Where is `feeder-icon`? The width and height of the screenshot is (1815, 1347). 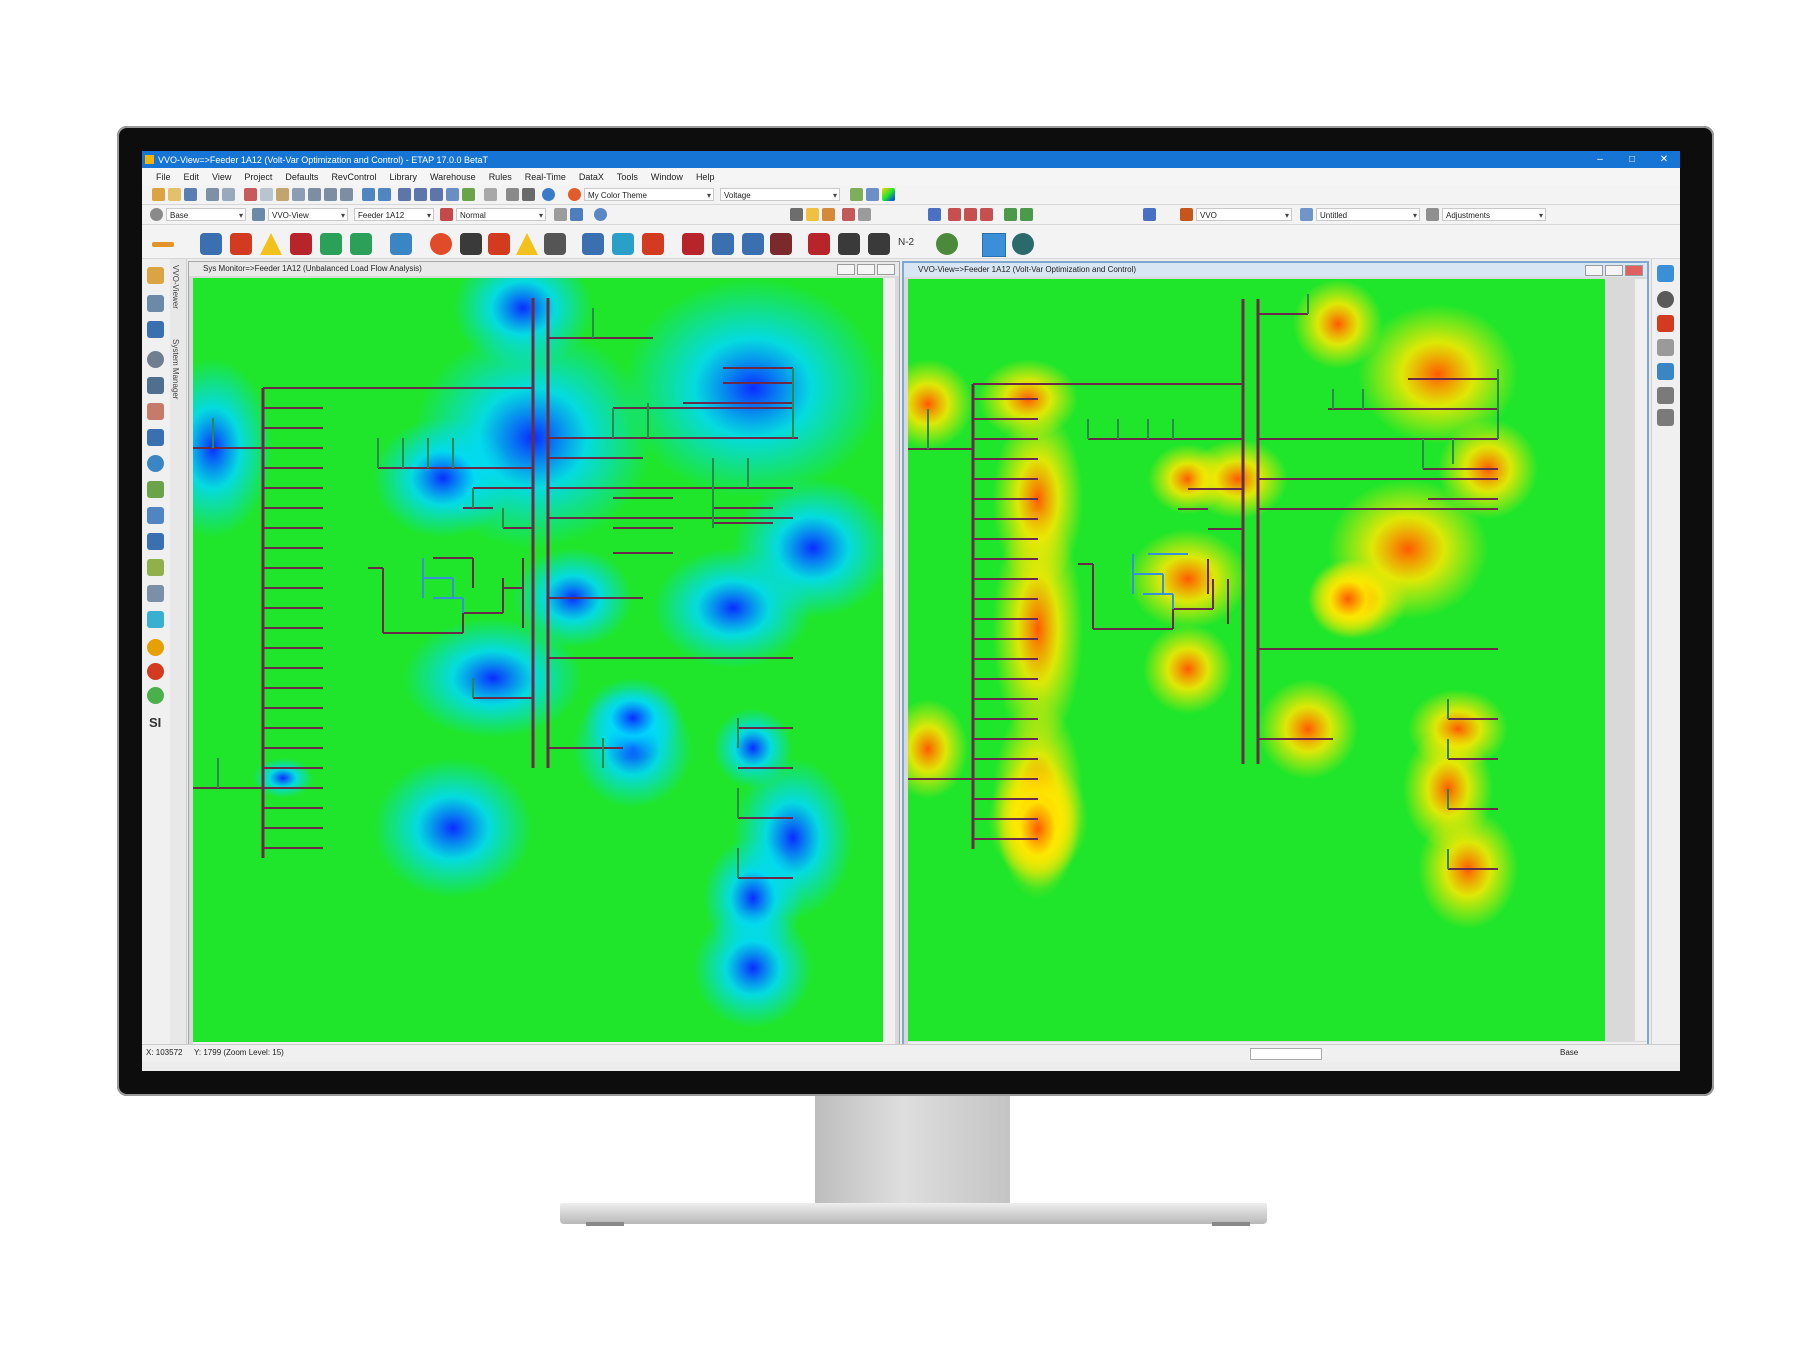
feeder-icon is located at coordinates (1023, 244).